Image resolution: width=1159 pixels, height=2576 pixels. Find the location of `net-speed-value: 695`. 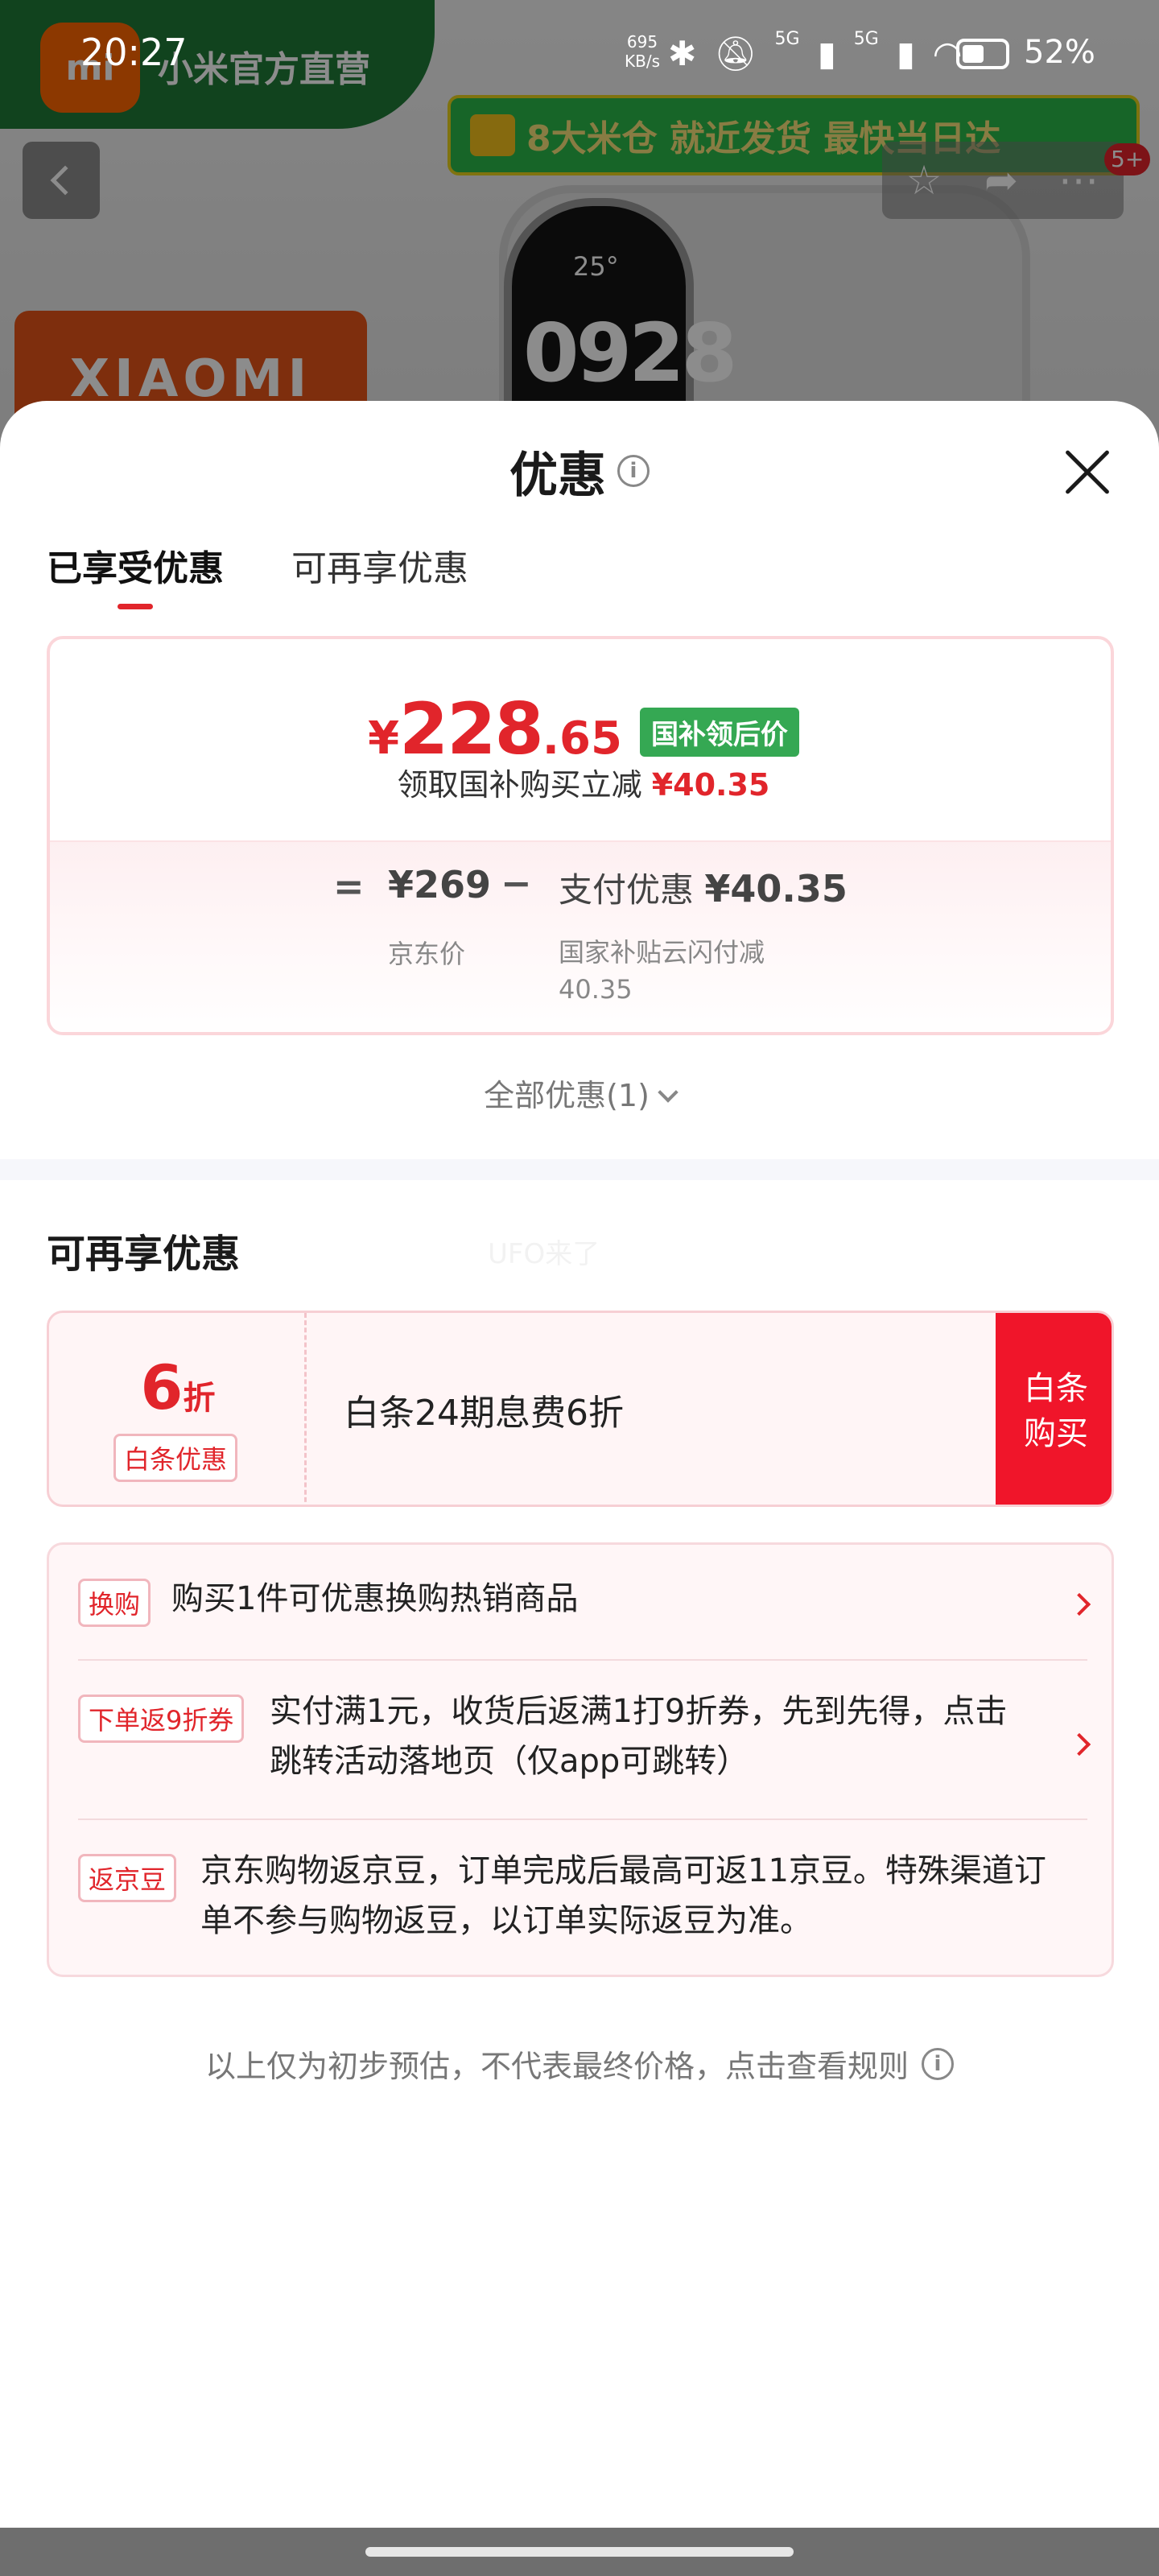

net-speed-value: 695 is located at coordinates (642, 42).